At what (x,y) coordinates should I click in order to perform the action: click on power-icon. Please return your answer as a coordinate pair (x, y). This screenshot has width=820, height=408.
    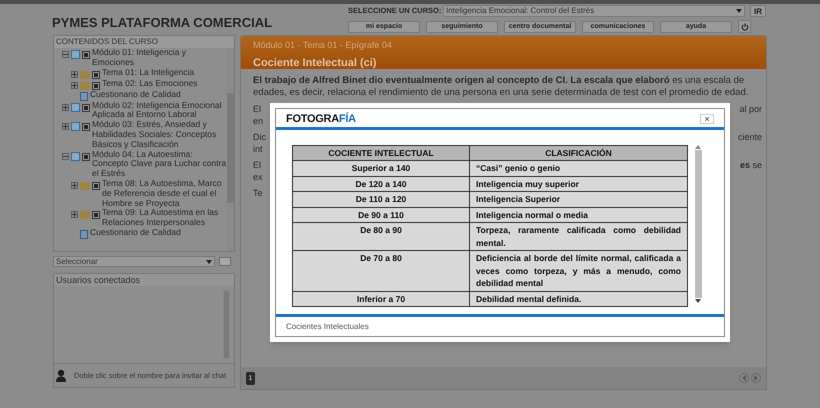
    Looking at the image, I should click on (744, 26).